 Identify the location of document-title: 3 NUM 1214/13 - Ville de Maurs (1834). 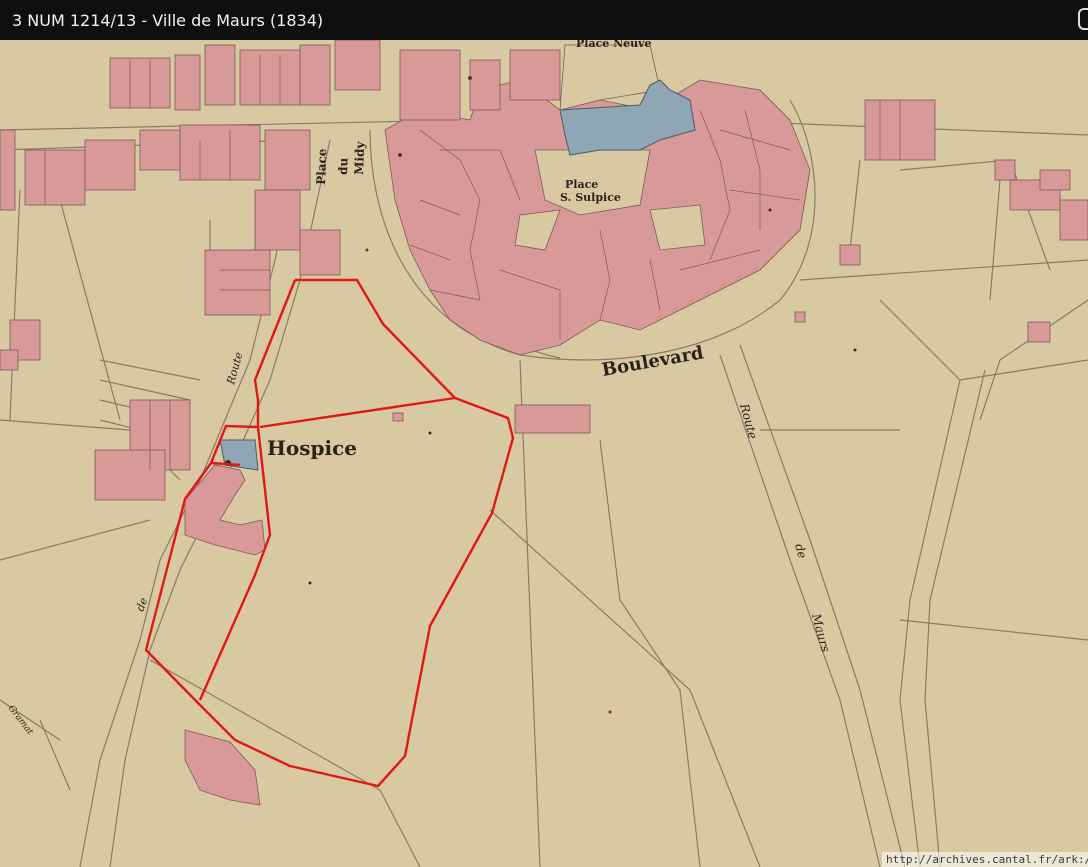
(168, 20).